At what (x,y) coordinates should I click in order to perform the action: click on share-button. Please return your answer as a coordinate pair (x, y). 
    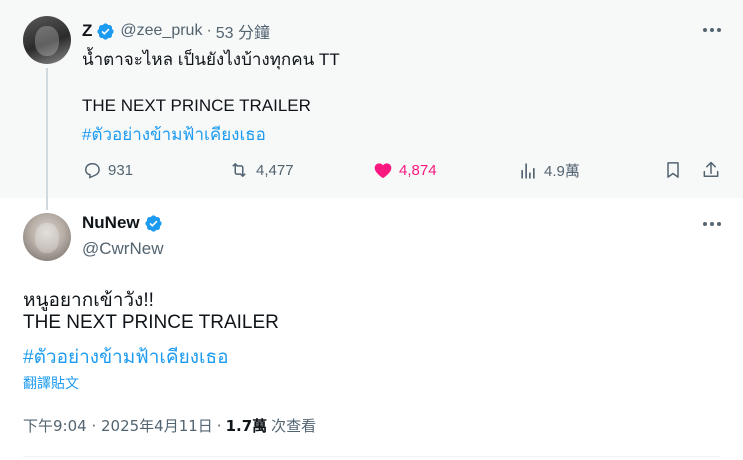
    Looking at the image, I should click on (711, 172).